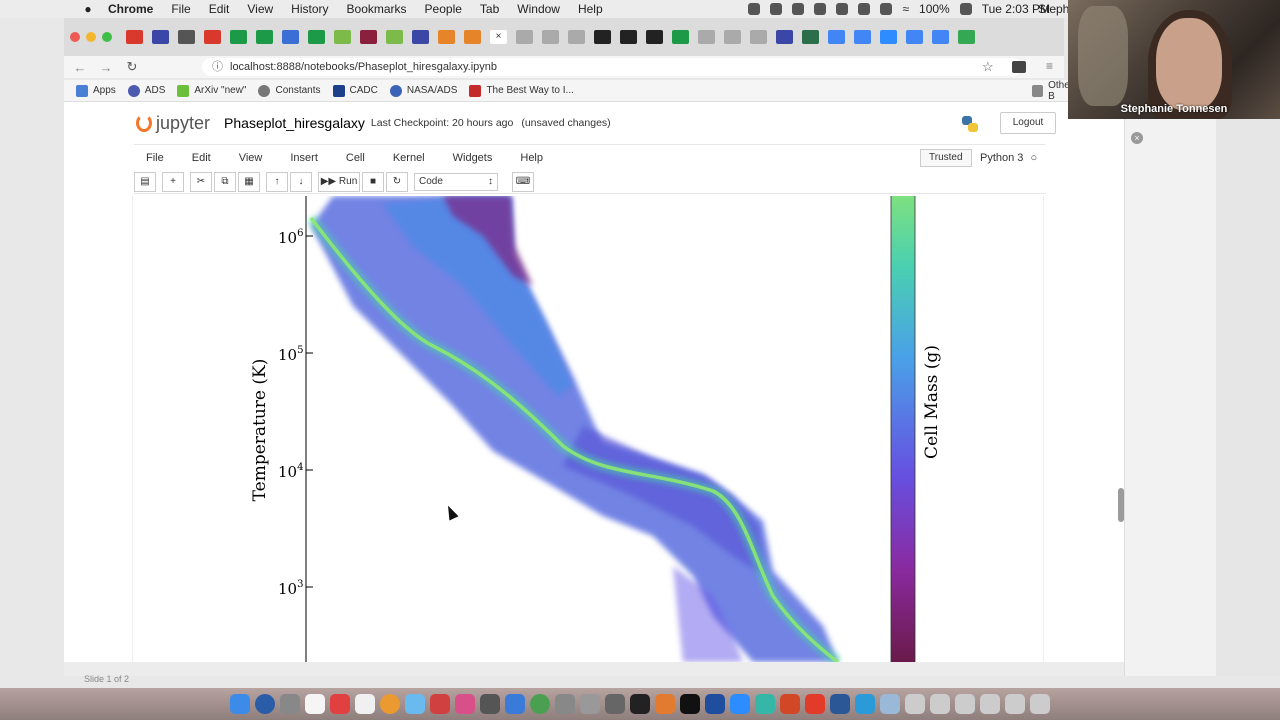 The height and width of the screenshot is (720, 1280). What do you see at coordinates (130, 9) in the screenshot?
I see `menu-app-name: Chrome` at bounding box center [130, 9].